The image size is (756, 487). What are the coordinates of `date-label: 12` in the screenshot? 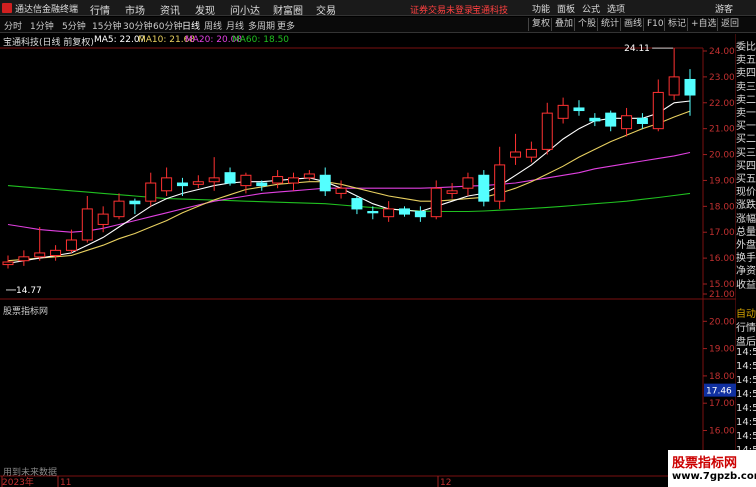 It's located at (445, 482).